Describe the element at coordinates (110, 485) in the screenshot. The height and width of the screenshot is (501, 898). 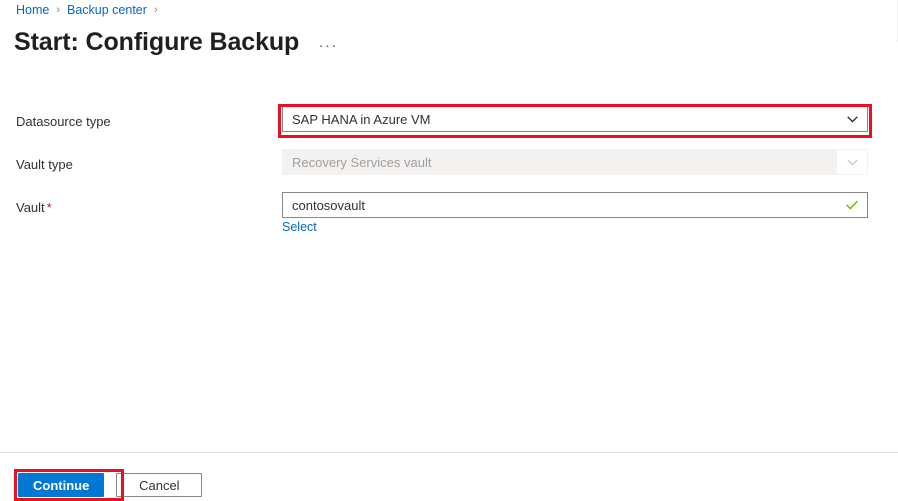
I see `footer-actions: Continue Cancel` at that location.